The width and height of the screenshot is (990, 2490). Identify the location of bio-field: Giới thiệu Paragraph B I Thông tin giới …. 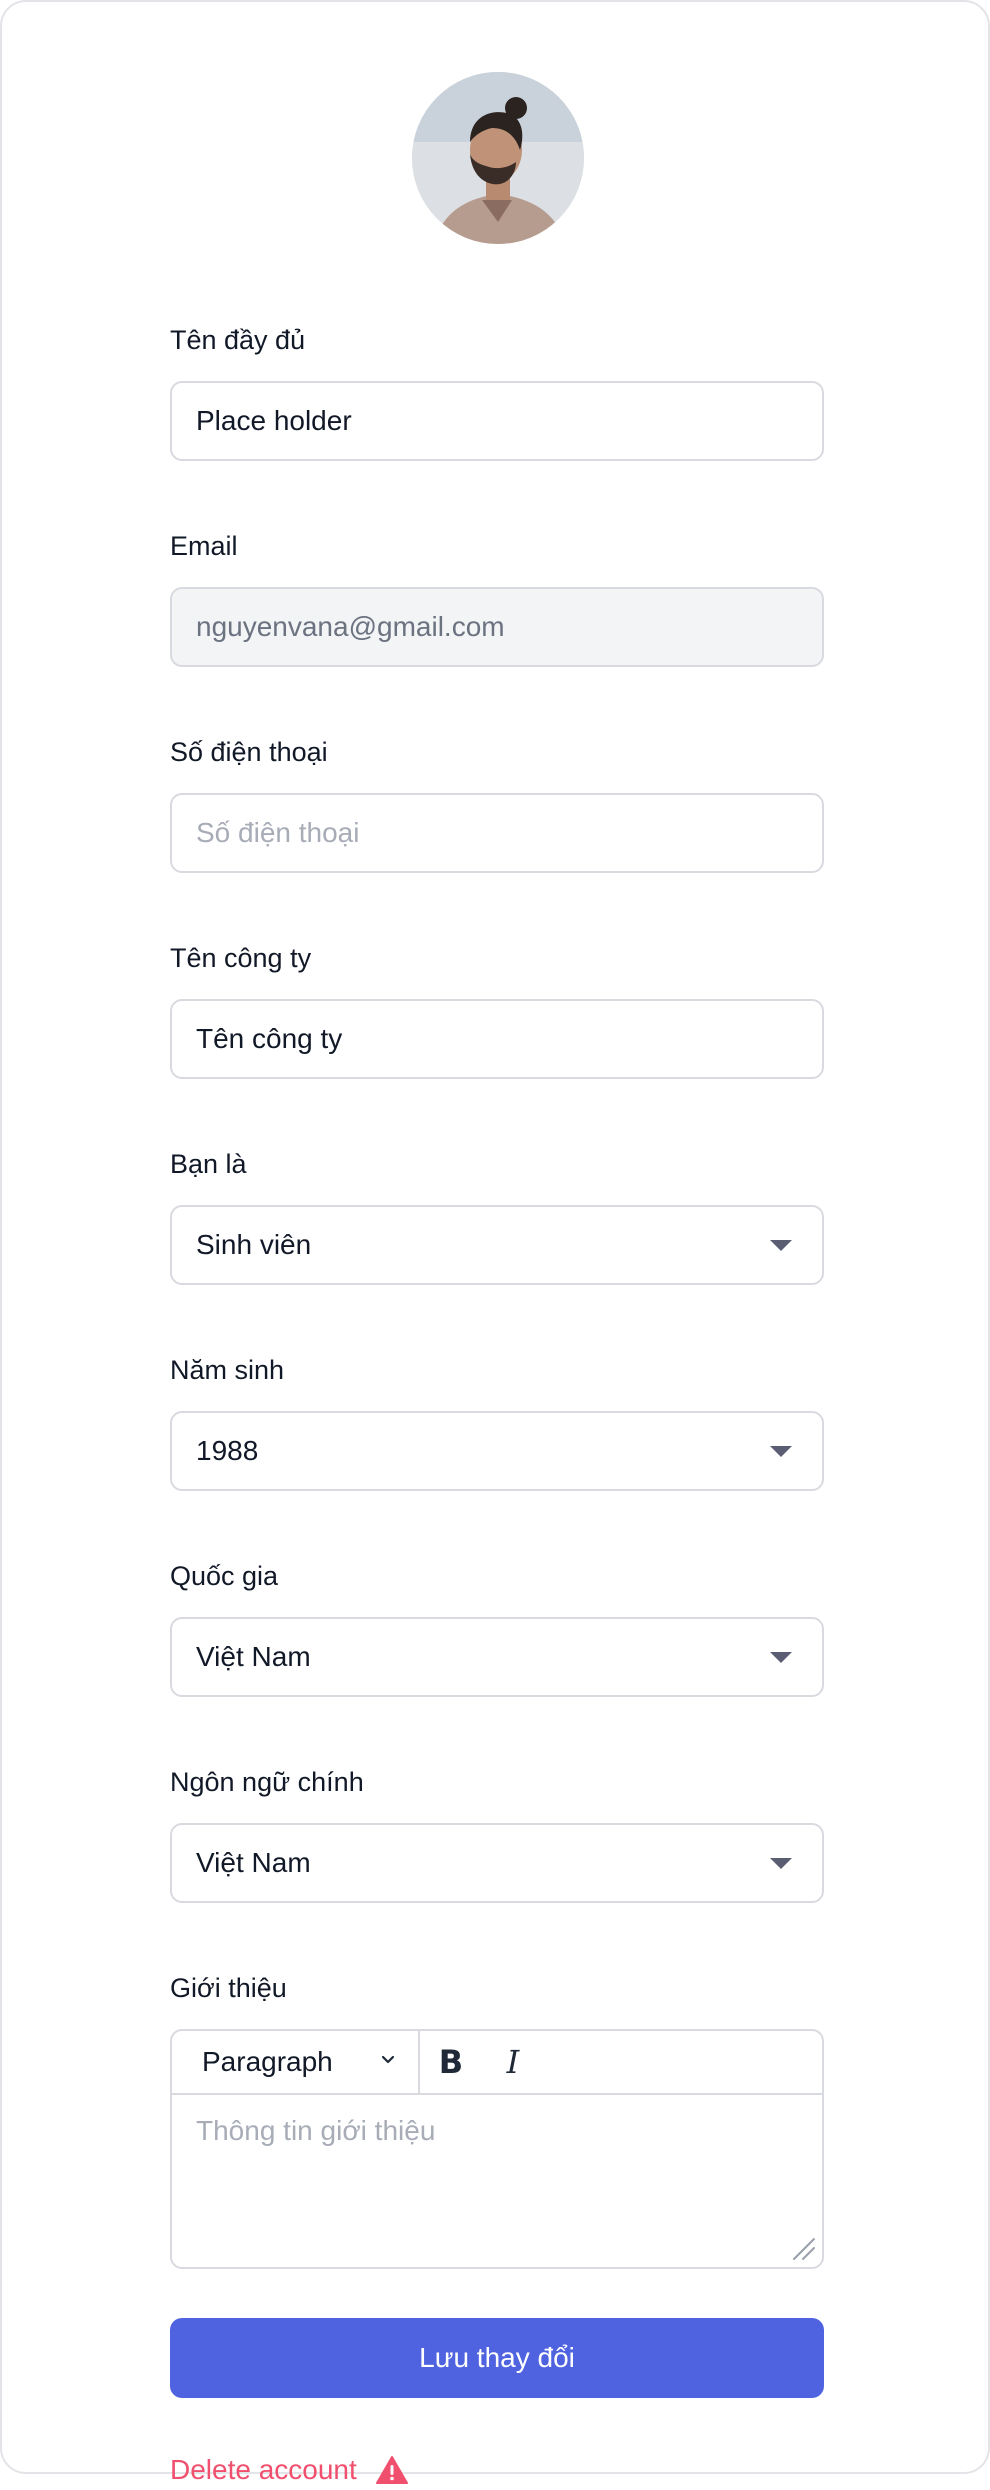
(497, 2119).